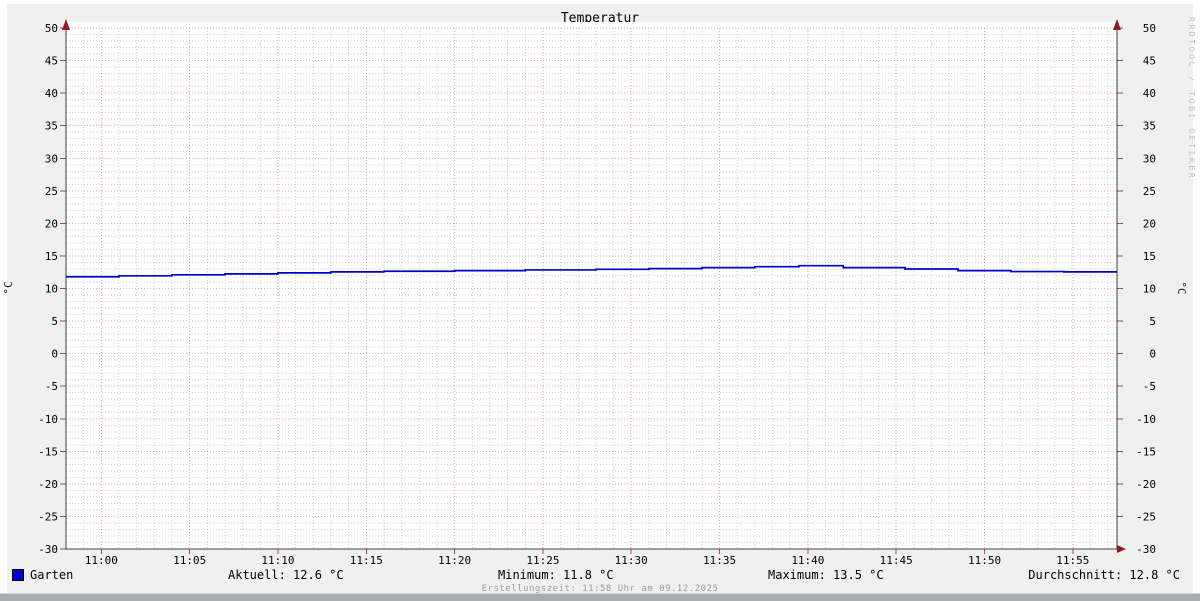 This screenshot has height=601, width=1200. What do you see at coordinates (1149, 289) in the screenshot?
I see `y-tick-label-right: 10` at bounding box center [1149, 289].